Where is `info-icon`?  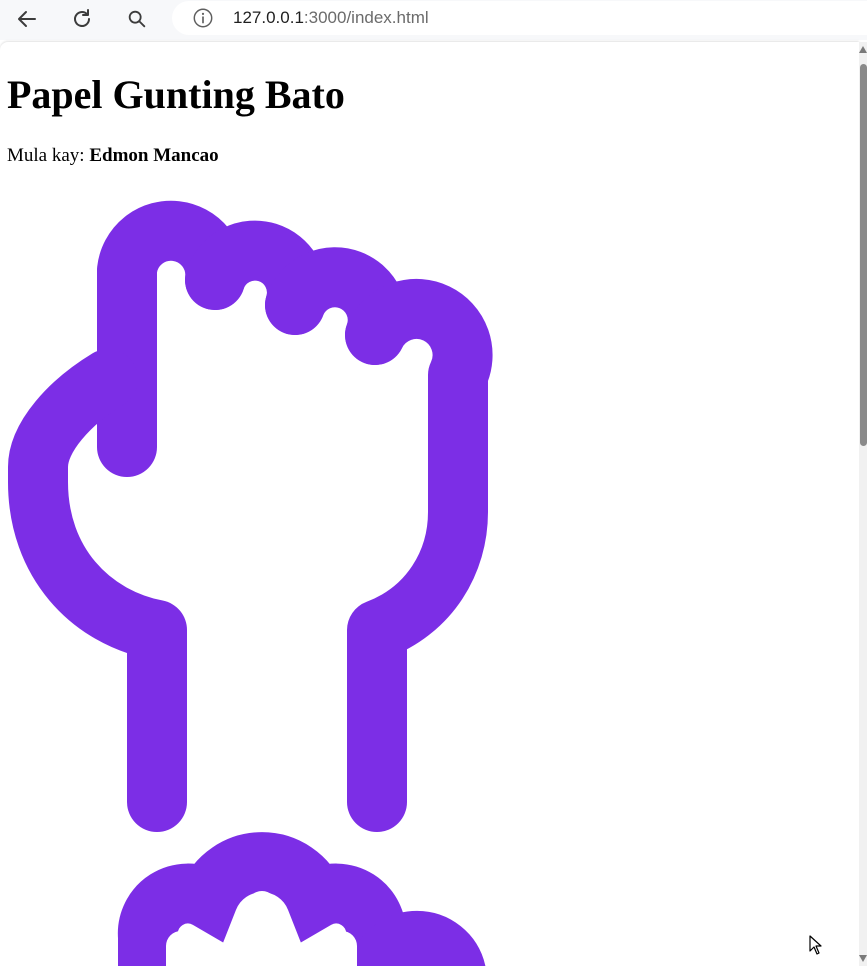
info-icon is located at coordinates (203, 18).